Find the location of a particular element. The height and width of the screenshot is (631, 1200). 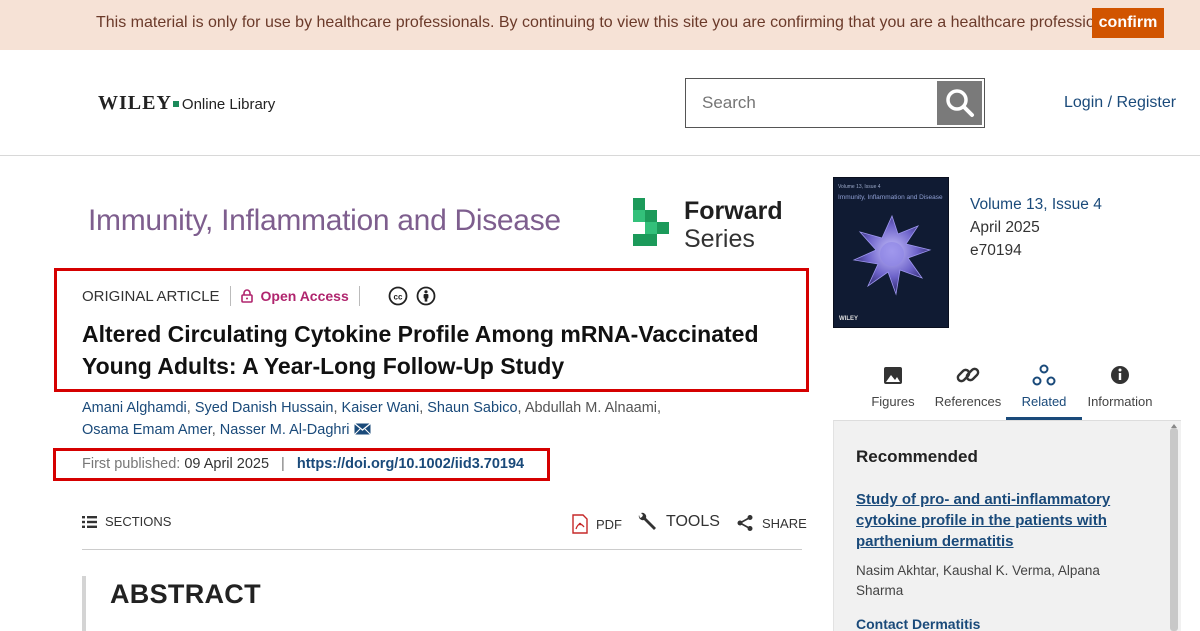

open-access-label: Open Access is located at coordinates (304, 296).